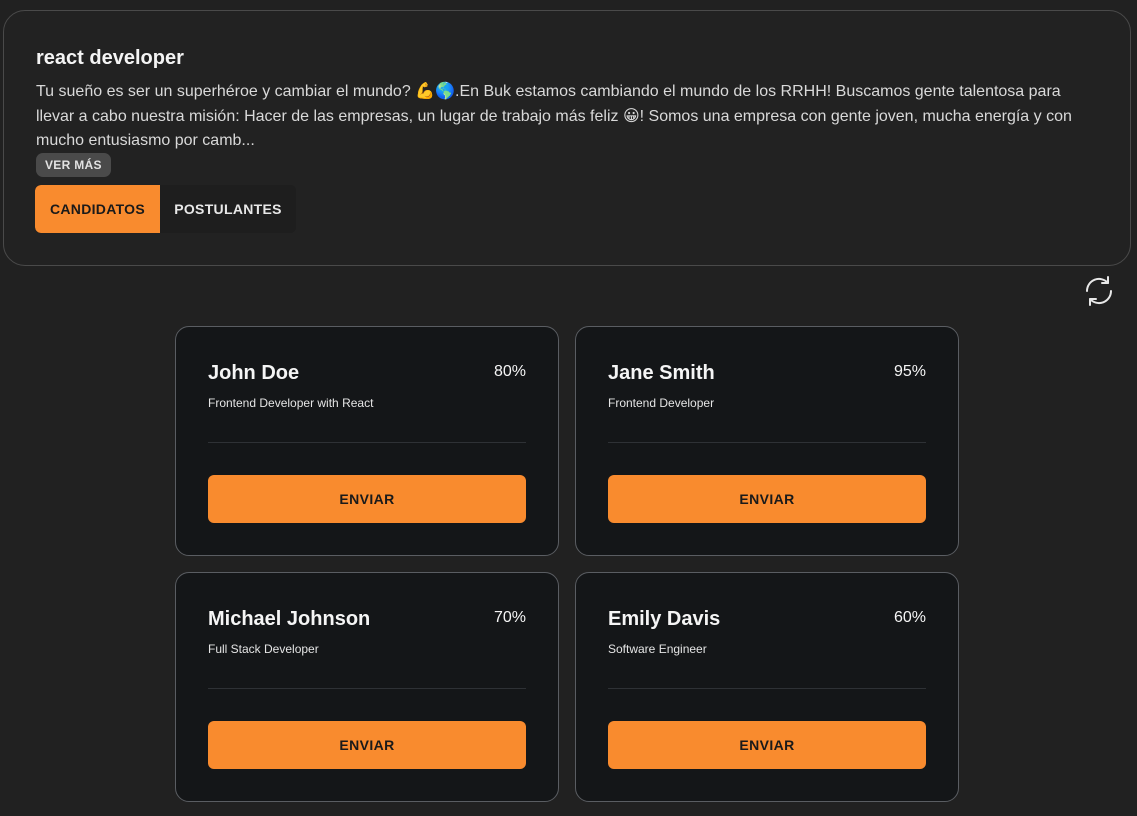 This screenshot has width=1137, height=816. Describe the element at coordinates (664, 619) in the screenshot. I see `candidate-name: Emily Davis` at that location.